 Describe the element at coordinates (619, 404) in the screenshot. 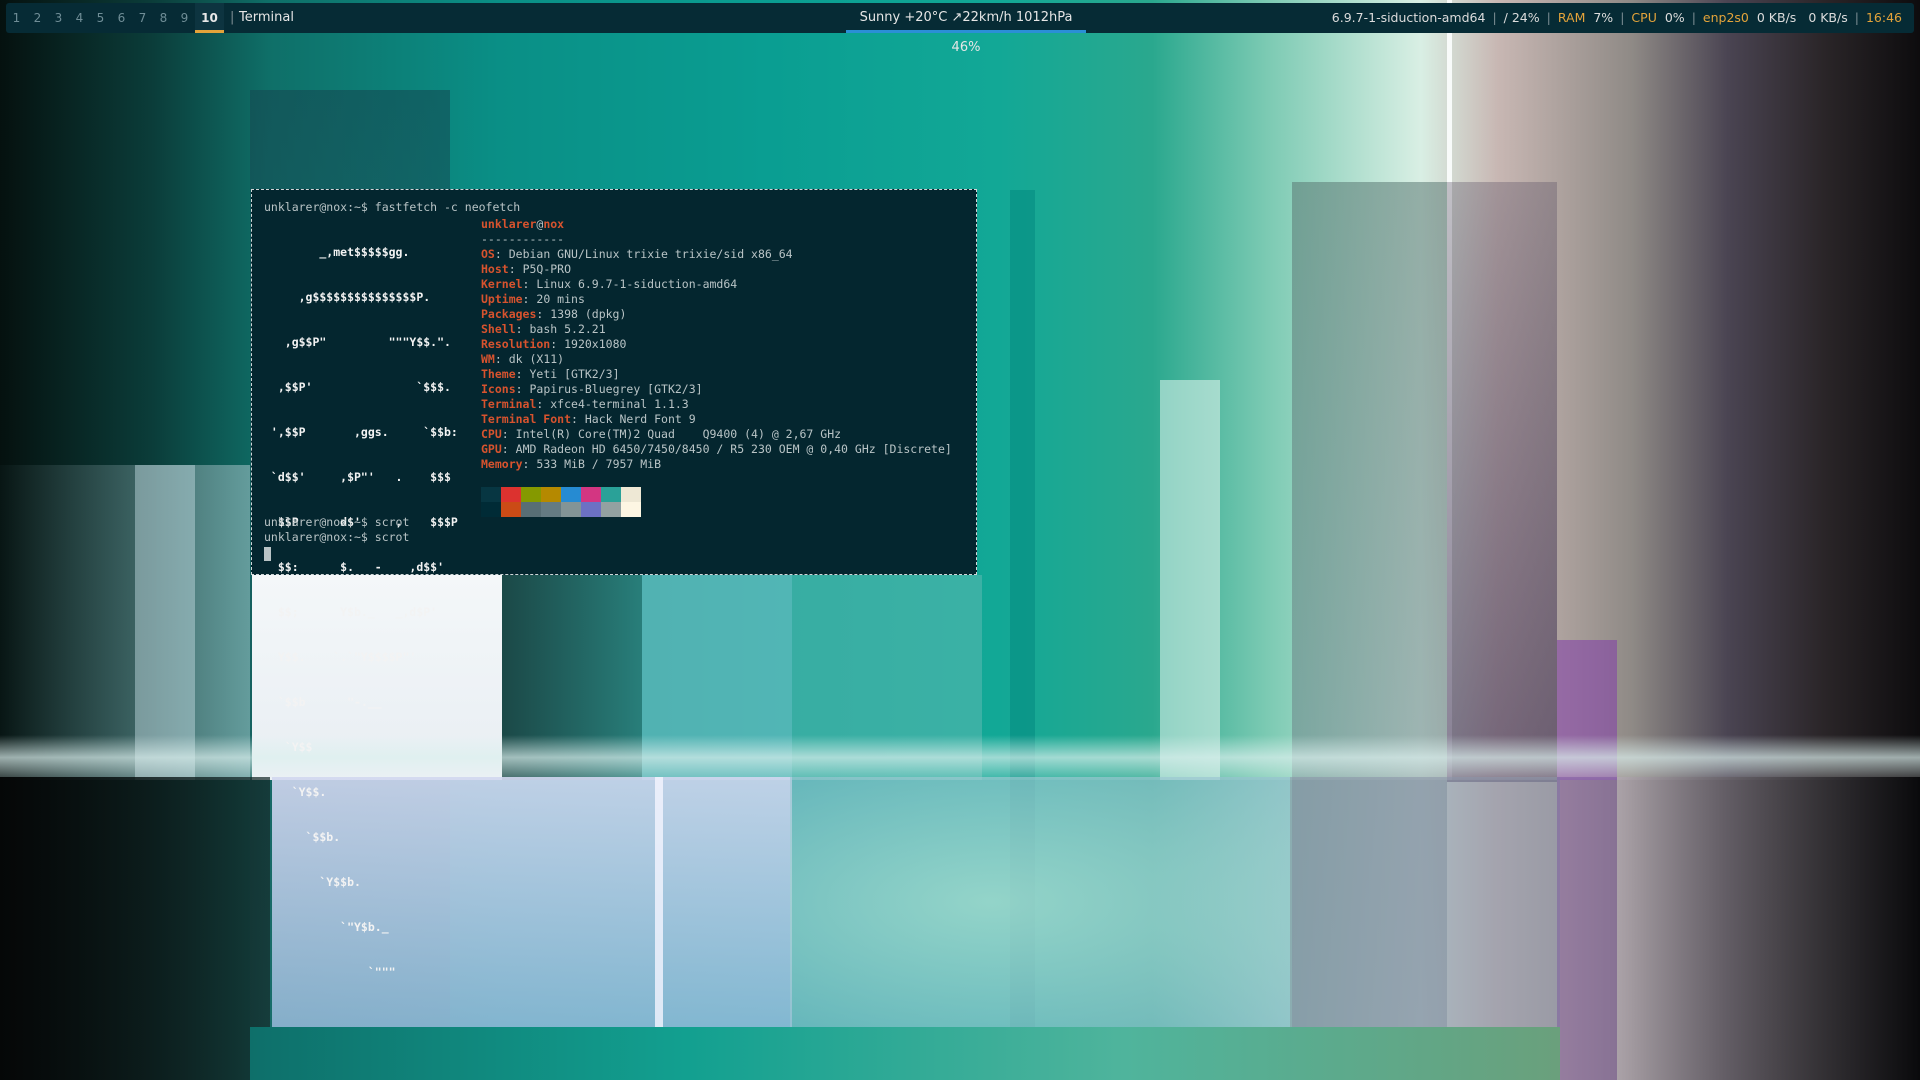

I see `info-value: xfce4-terminal 1.1.3` at that location.